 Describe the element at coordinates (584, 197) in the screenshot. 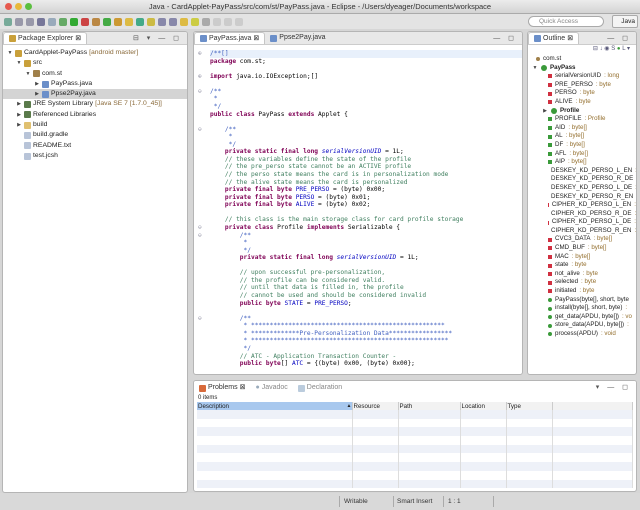

I see `outline-item: DESKEY_KD_PERSO_R_EN :` at that location.